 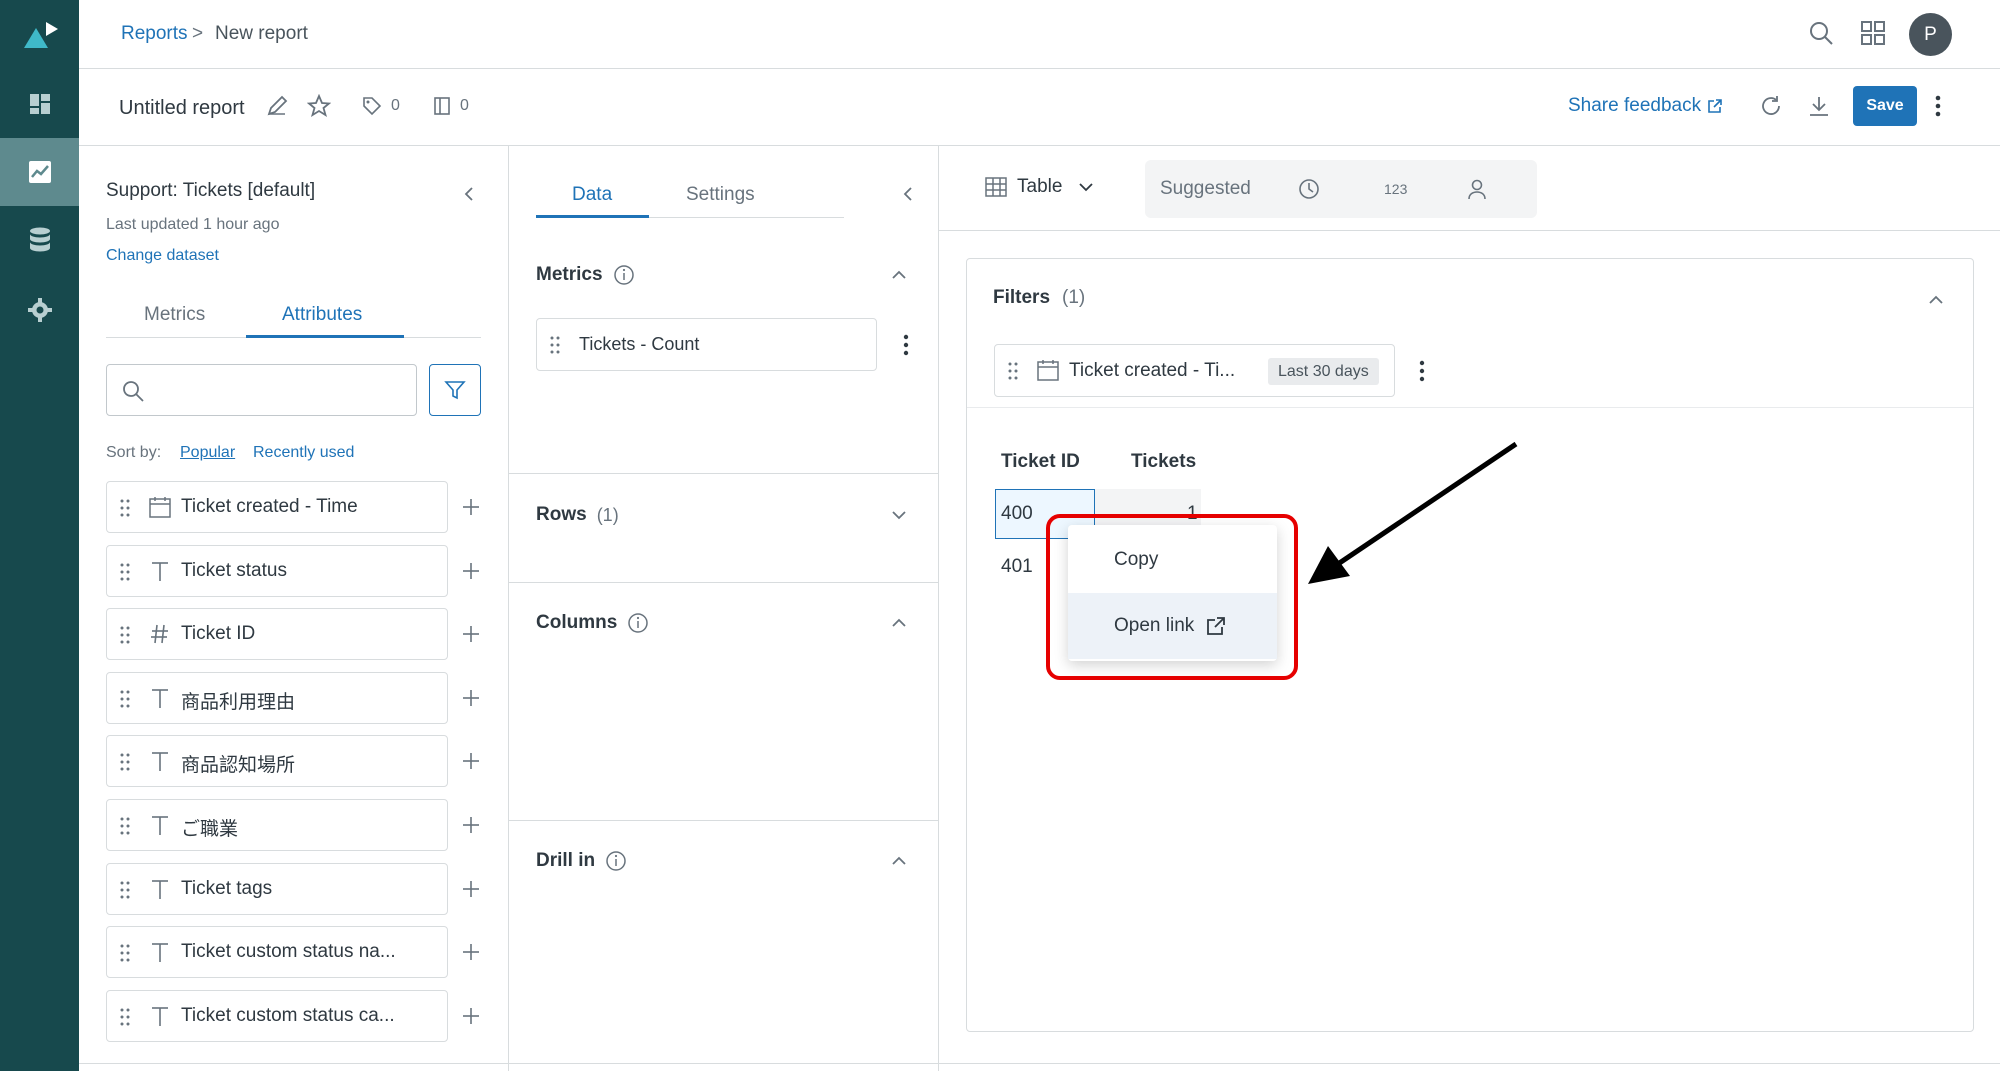 What do you see at coordinates (207, 453) in the screenshot?
I see `sort-popular-link: Popular` at bounding box center [207, 453].